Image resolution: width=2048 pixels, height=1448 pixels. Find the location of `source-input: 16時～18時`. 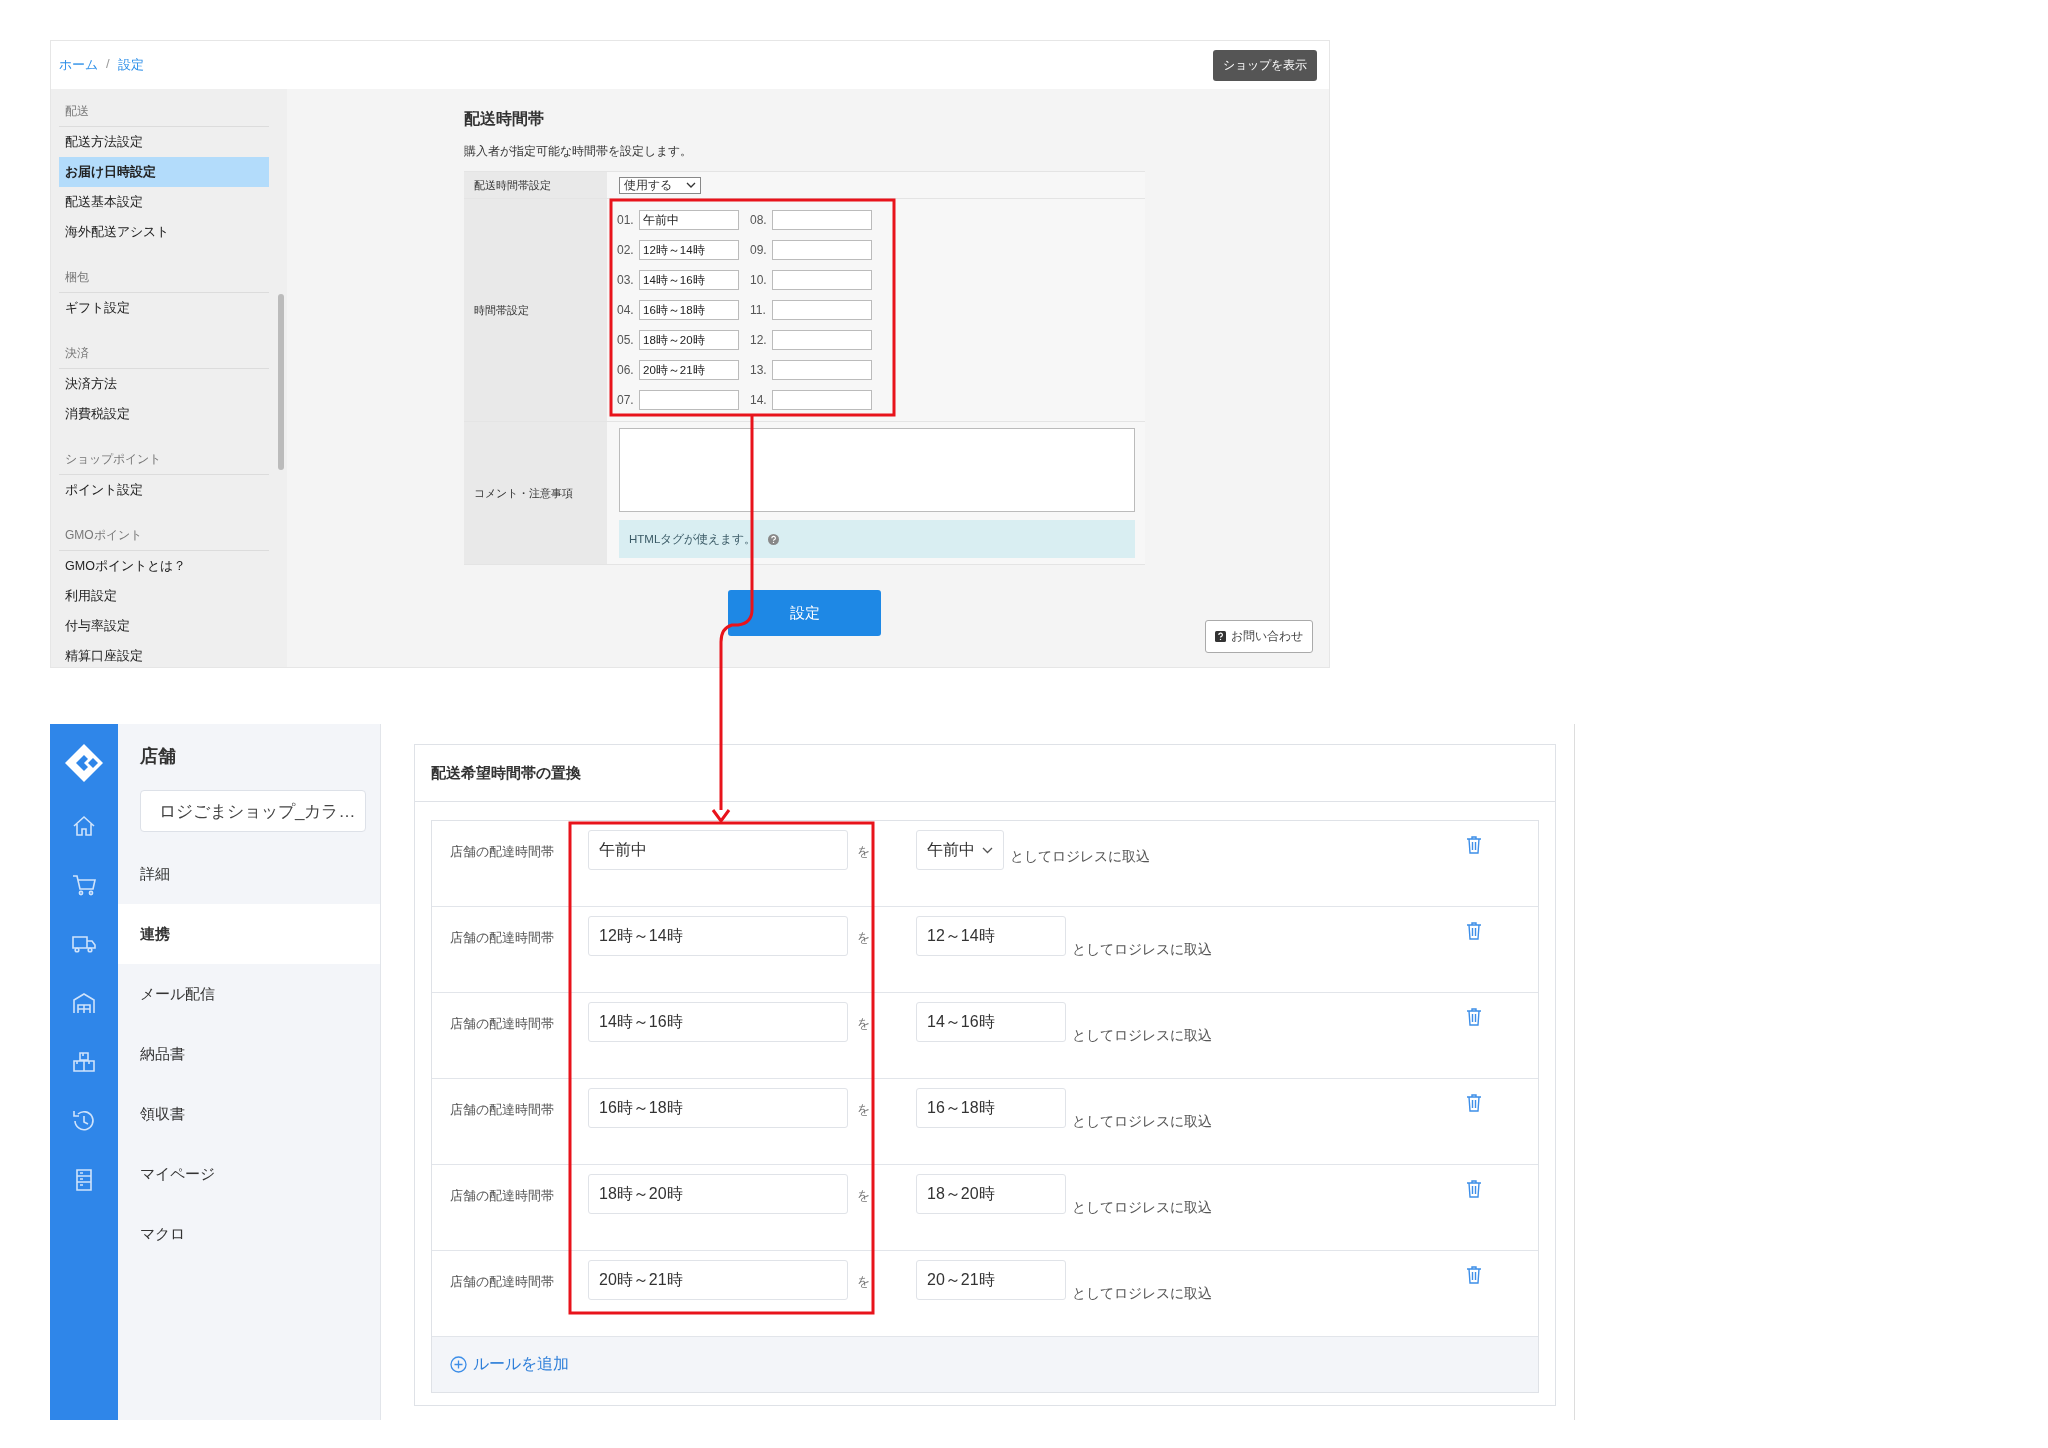

source-input: 16時～18時 is located at coordinates (718, 1108).